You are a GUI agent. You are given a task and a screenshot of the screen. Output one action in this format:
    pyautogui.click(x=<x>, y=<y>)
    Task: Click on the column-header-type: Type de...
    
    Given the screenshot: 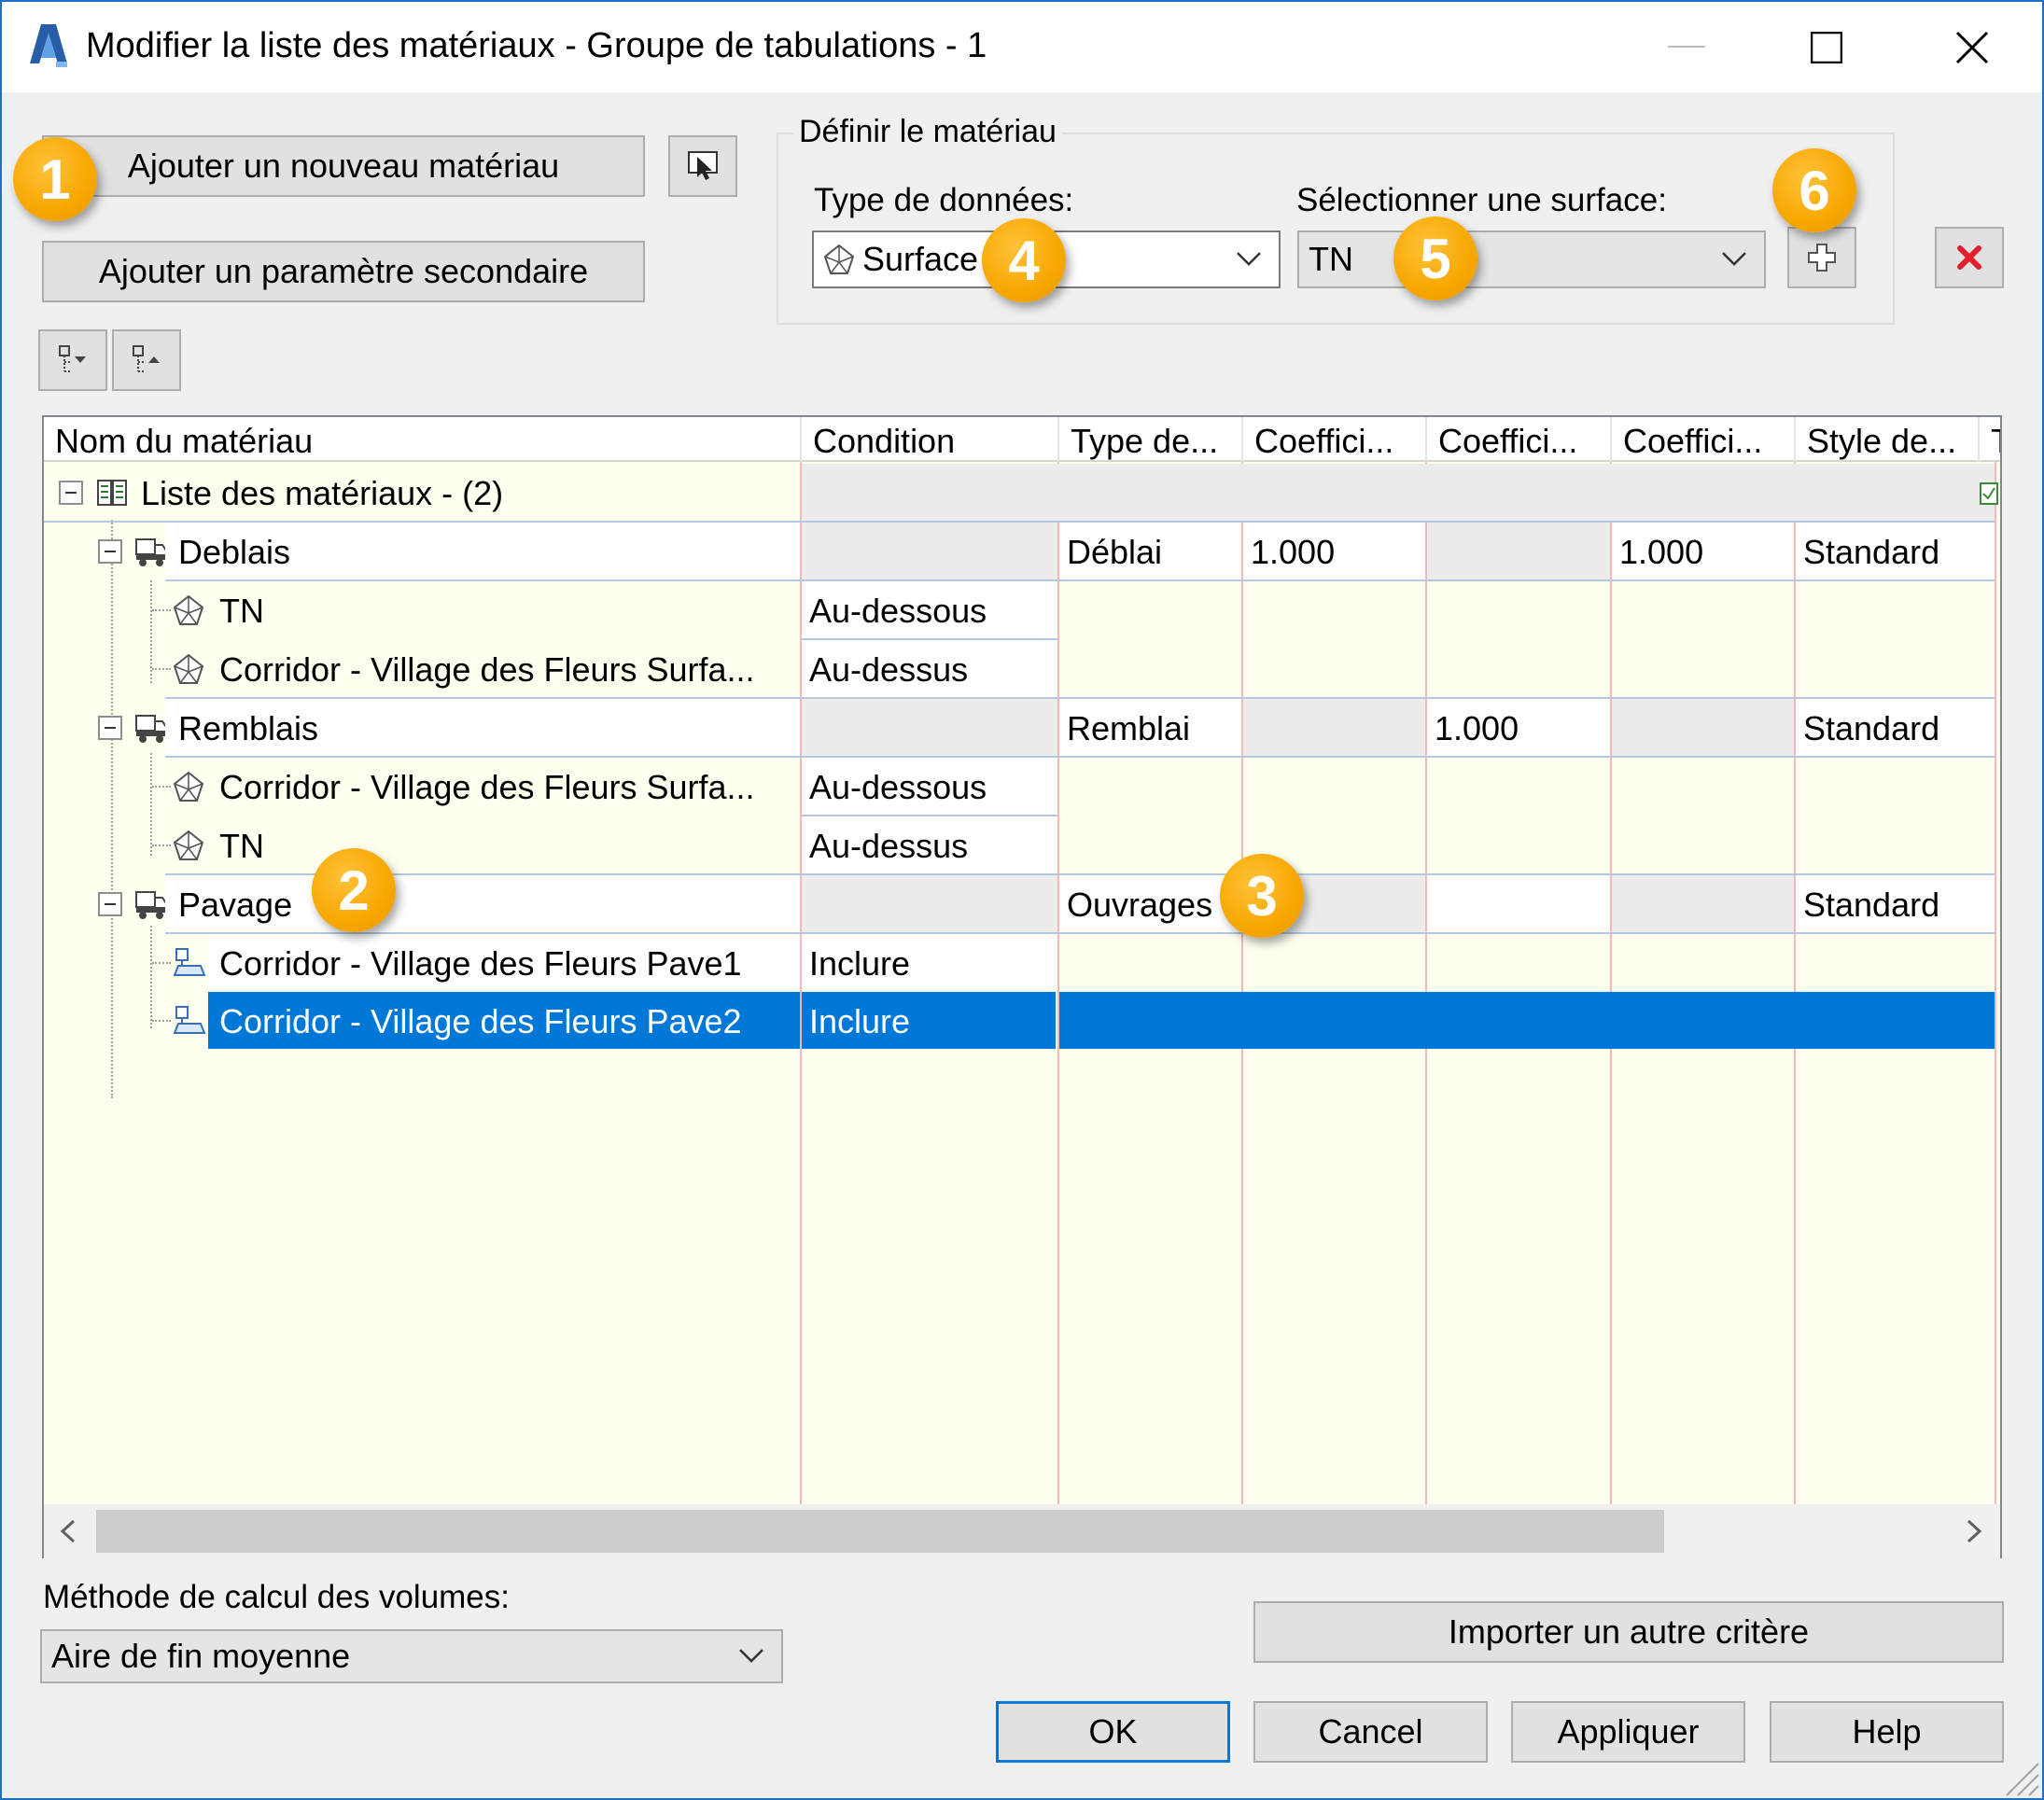 What is the action you would take?
    pyautogui.click(x=1151, y=440)
    